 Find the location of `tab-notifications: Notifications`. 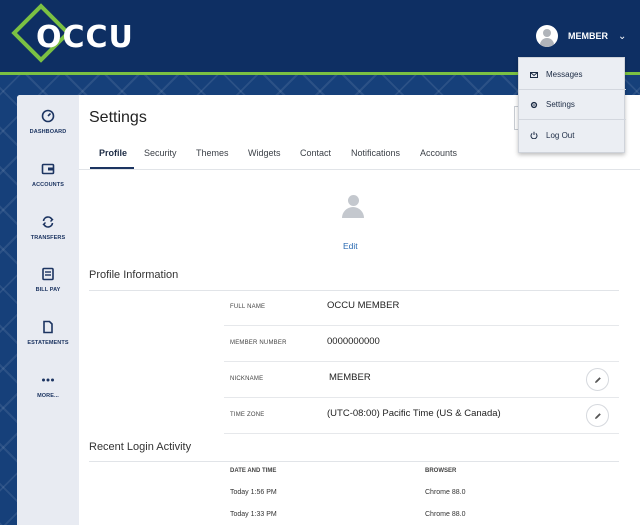

tab-notifications: Notifications is located at coordinates (375, 153).